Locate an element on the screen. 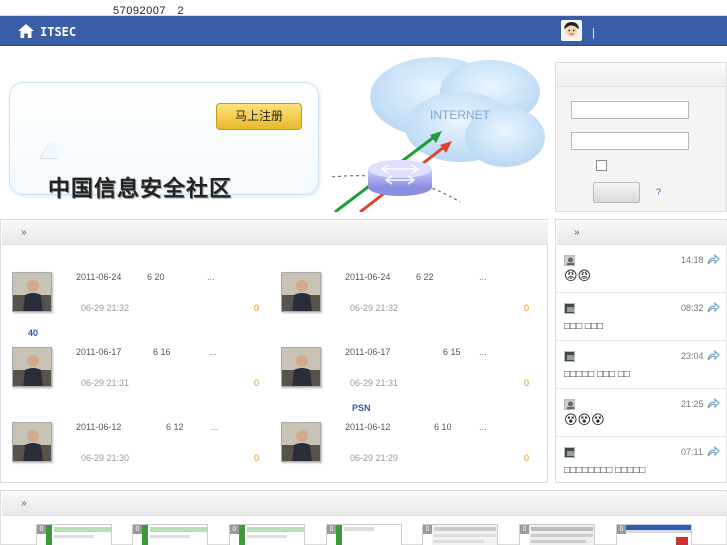 The image size is (727, 545). news-time: 06-29 21:30 is located at coordinates (105, 458).